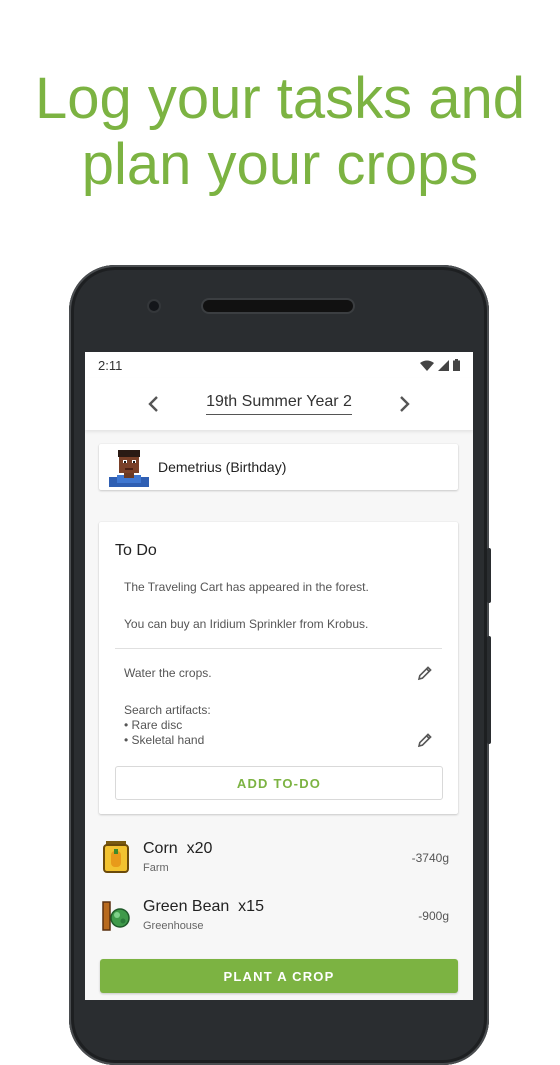 The height and width of the screenshot is (1065, 560). I want to click on current-date-title: 19th Summer Year 2, so click(279, 404).